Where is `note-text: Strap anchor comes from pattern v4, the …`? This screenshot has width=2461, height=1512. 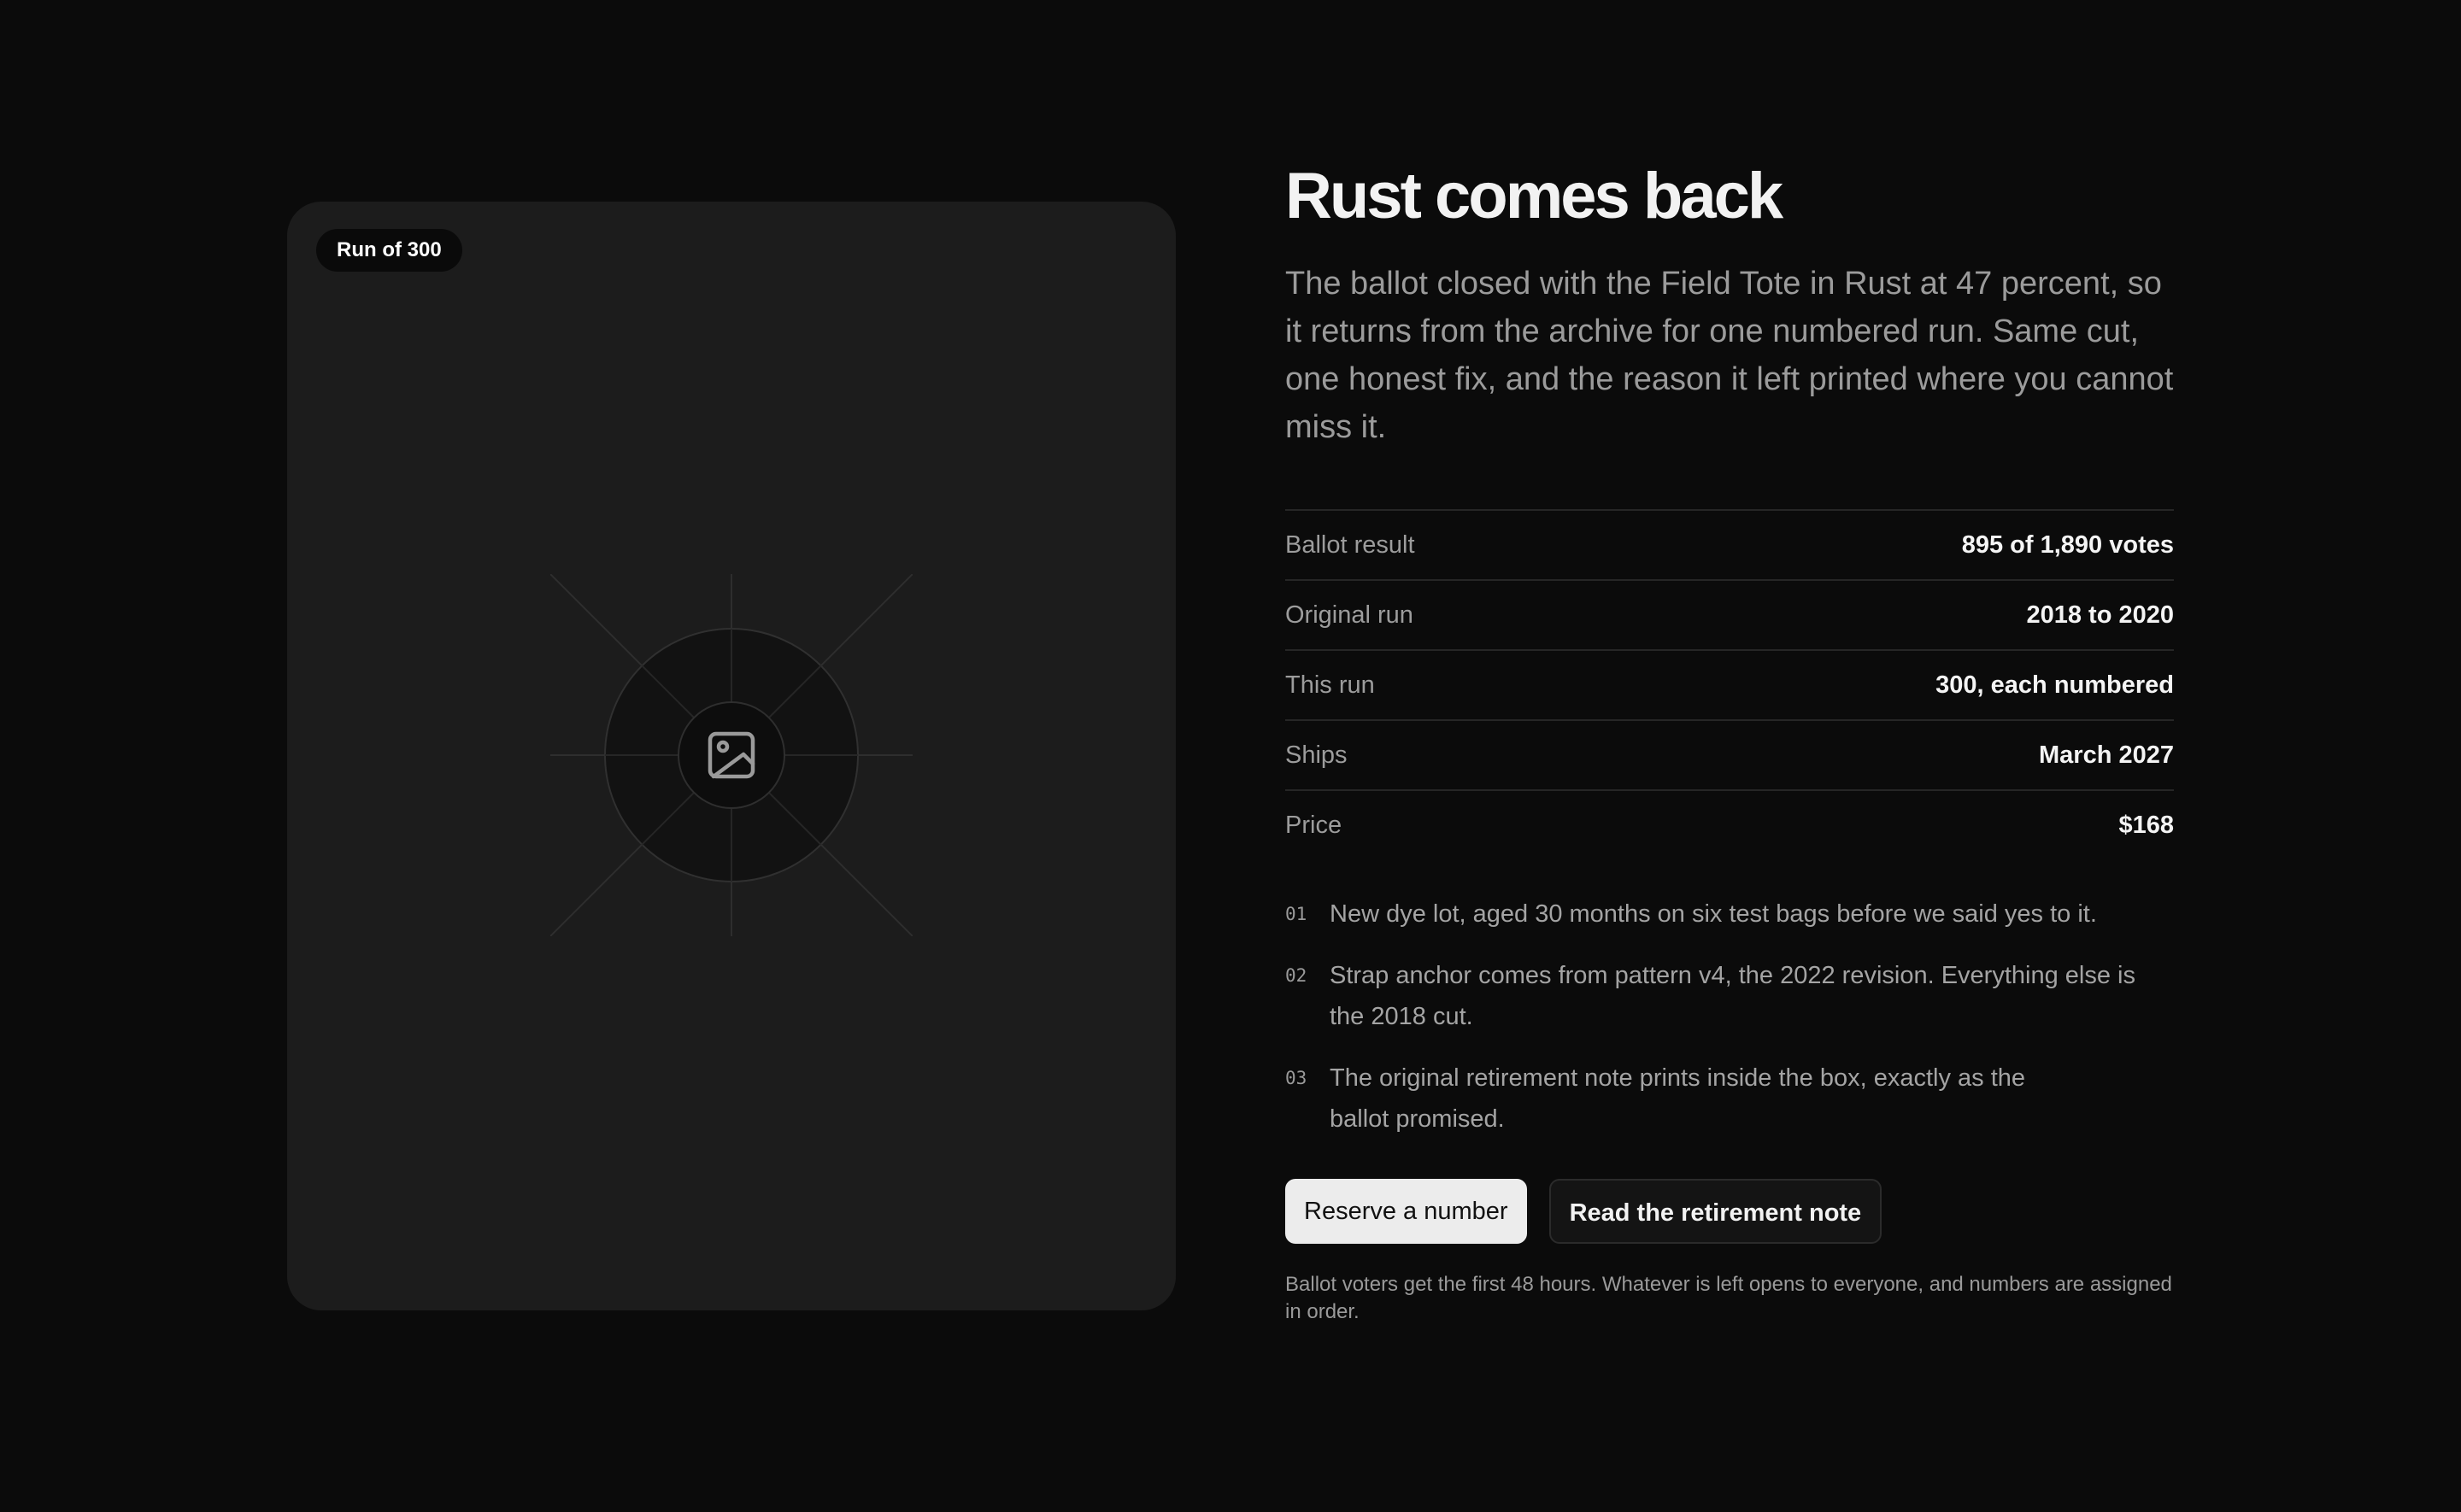
note-text: Strap anchor comes from pattern v4, the … is located at coordinates (1732, 996).